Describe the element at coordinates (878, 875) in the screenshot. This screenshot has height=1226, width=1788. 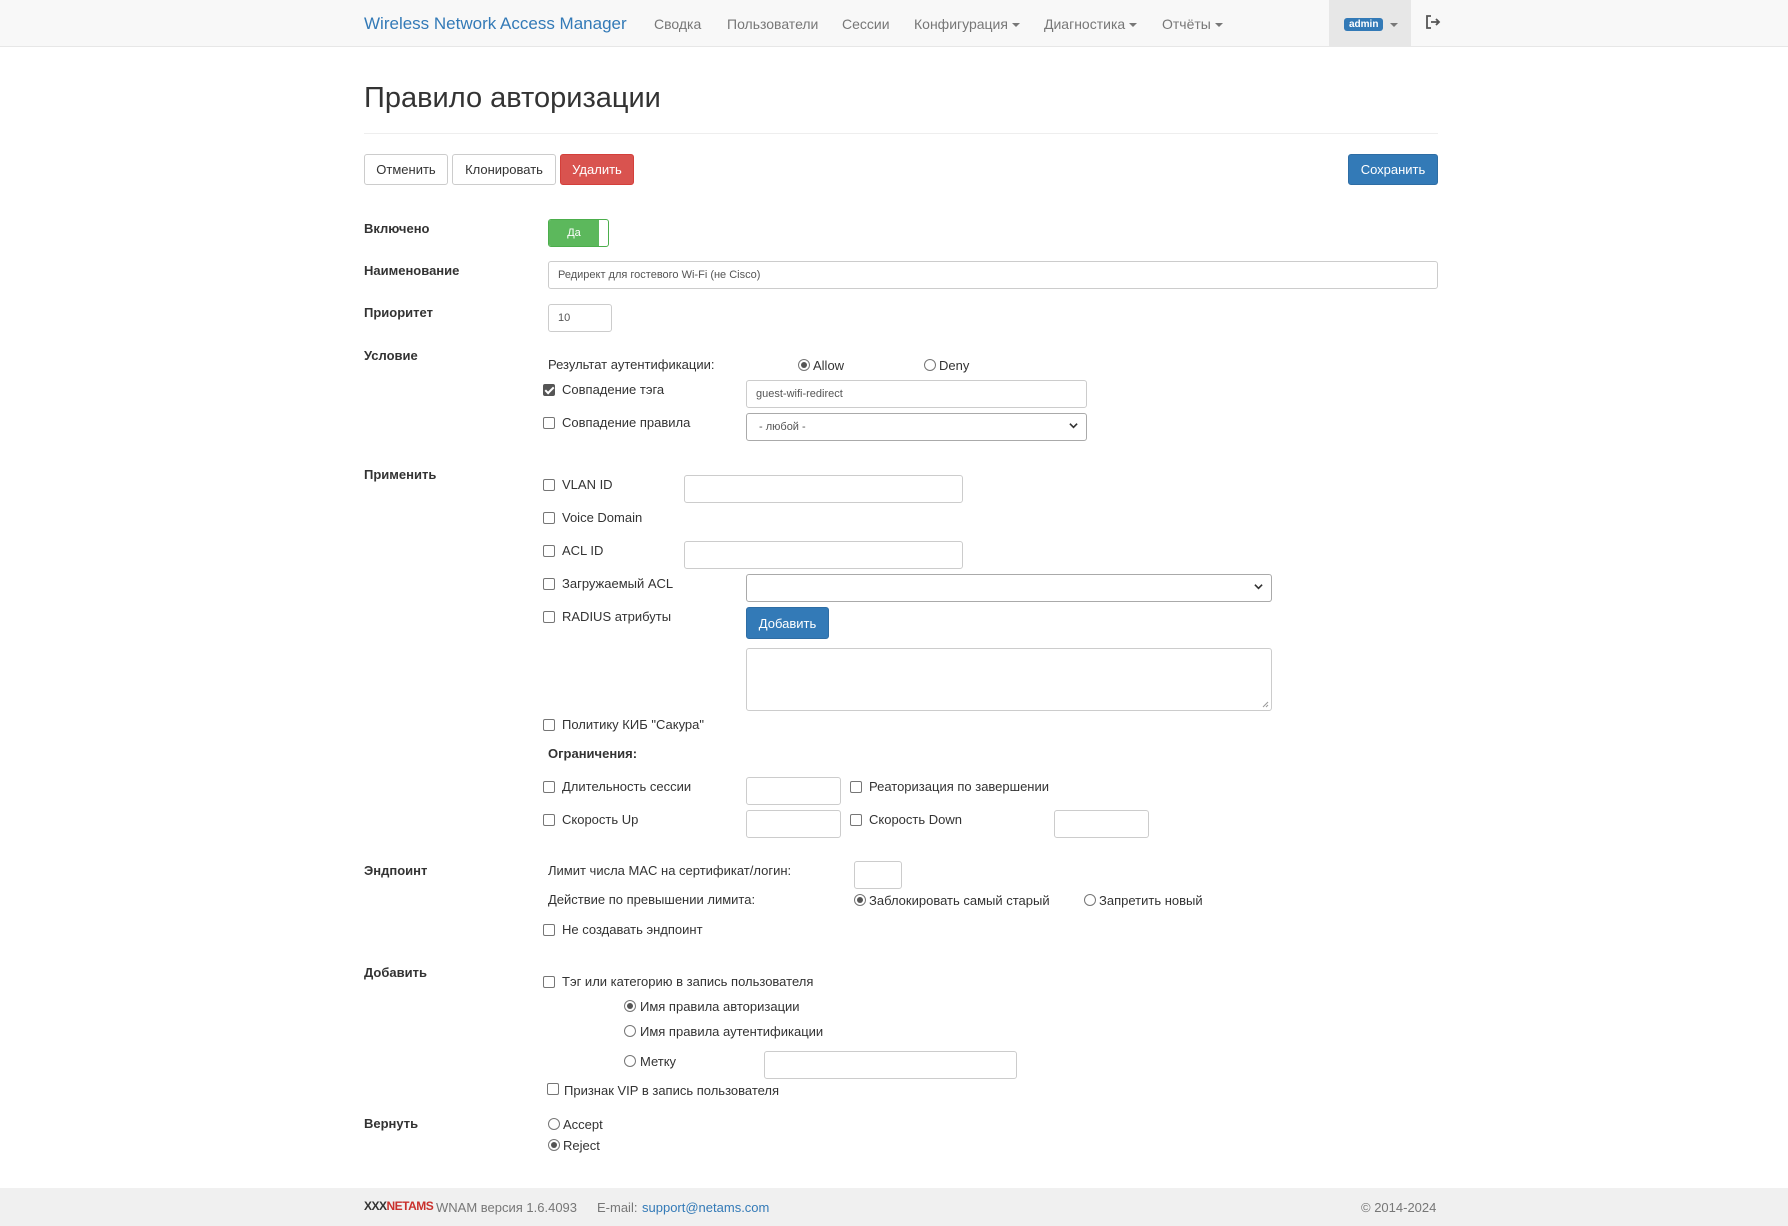
I see `mac-limit-input` at that location.